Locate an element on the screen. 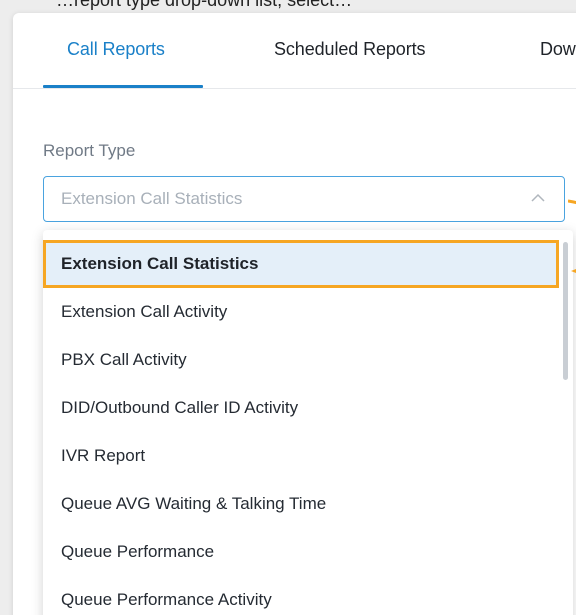 This screenshot has width=576, height=615. active-tab-indicator is located at coordinates (123, 86).